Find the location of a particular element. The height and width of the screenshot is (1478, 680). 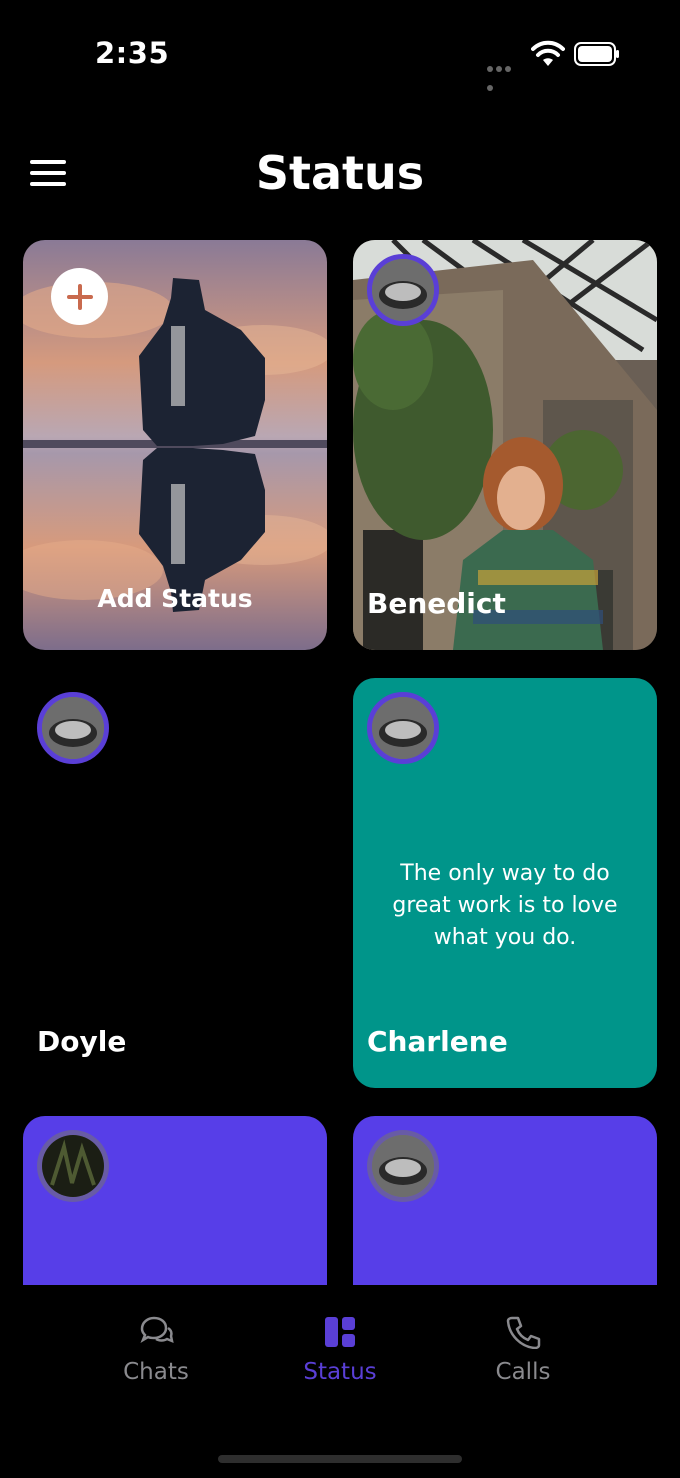

tab-status: Status is located at coordinates (340, 1350).